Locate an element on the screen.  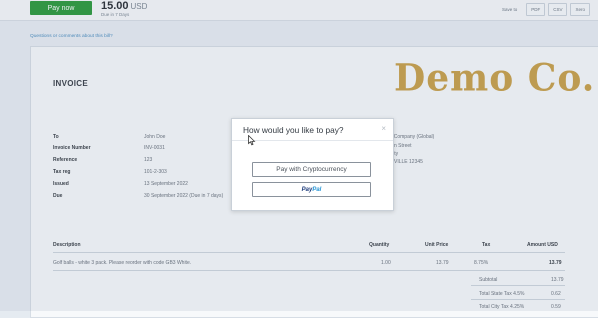
paypal-logo: PayPal is located at coordinates (312, 190).